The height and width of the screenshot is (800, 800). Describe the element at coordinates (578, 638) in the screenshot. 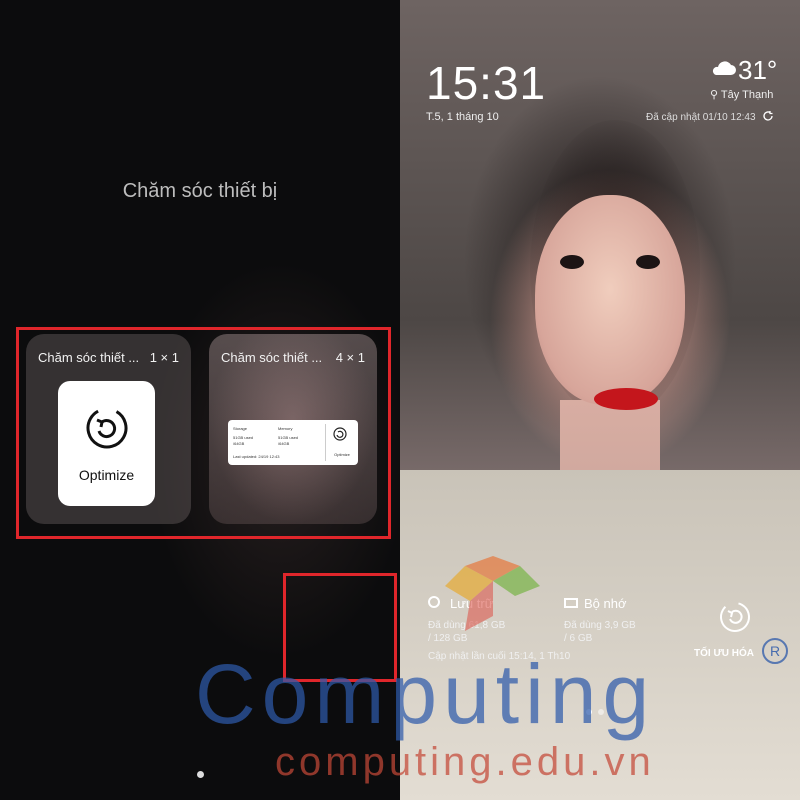

I see `memory-total: / 6 GB` at that location.